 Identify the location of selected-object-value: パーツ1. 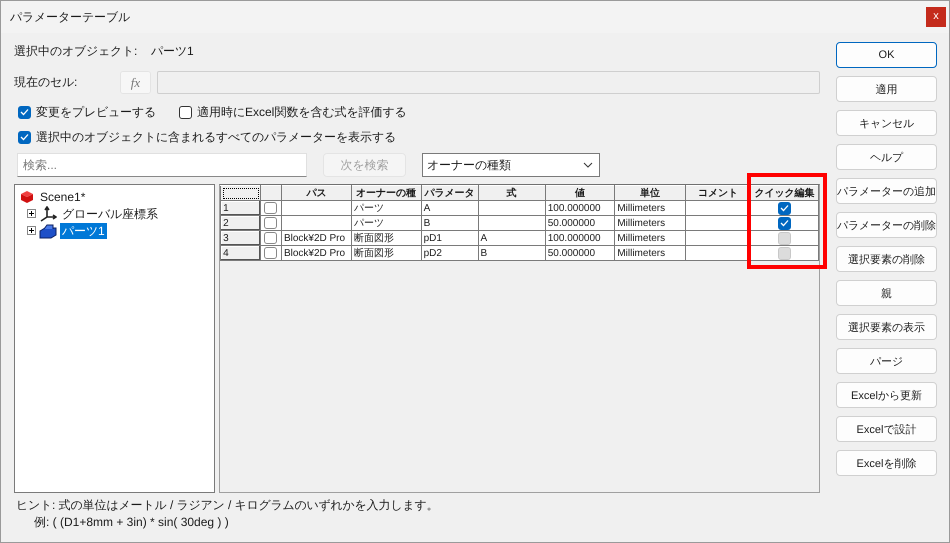
(172, 51).